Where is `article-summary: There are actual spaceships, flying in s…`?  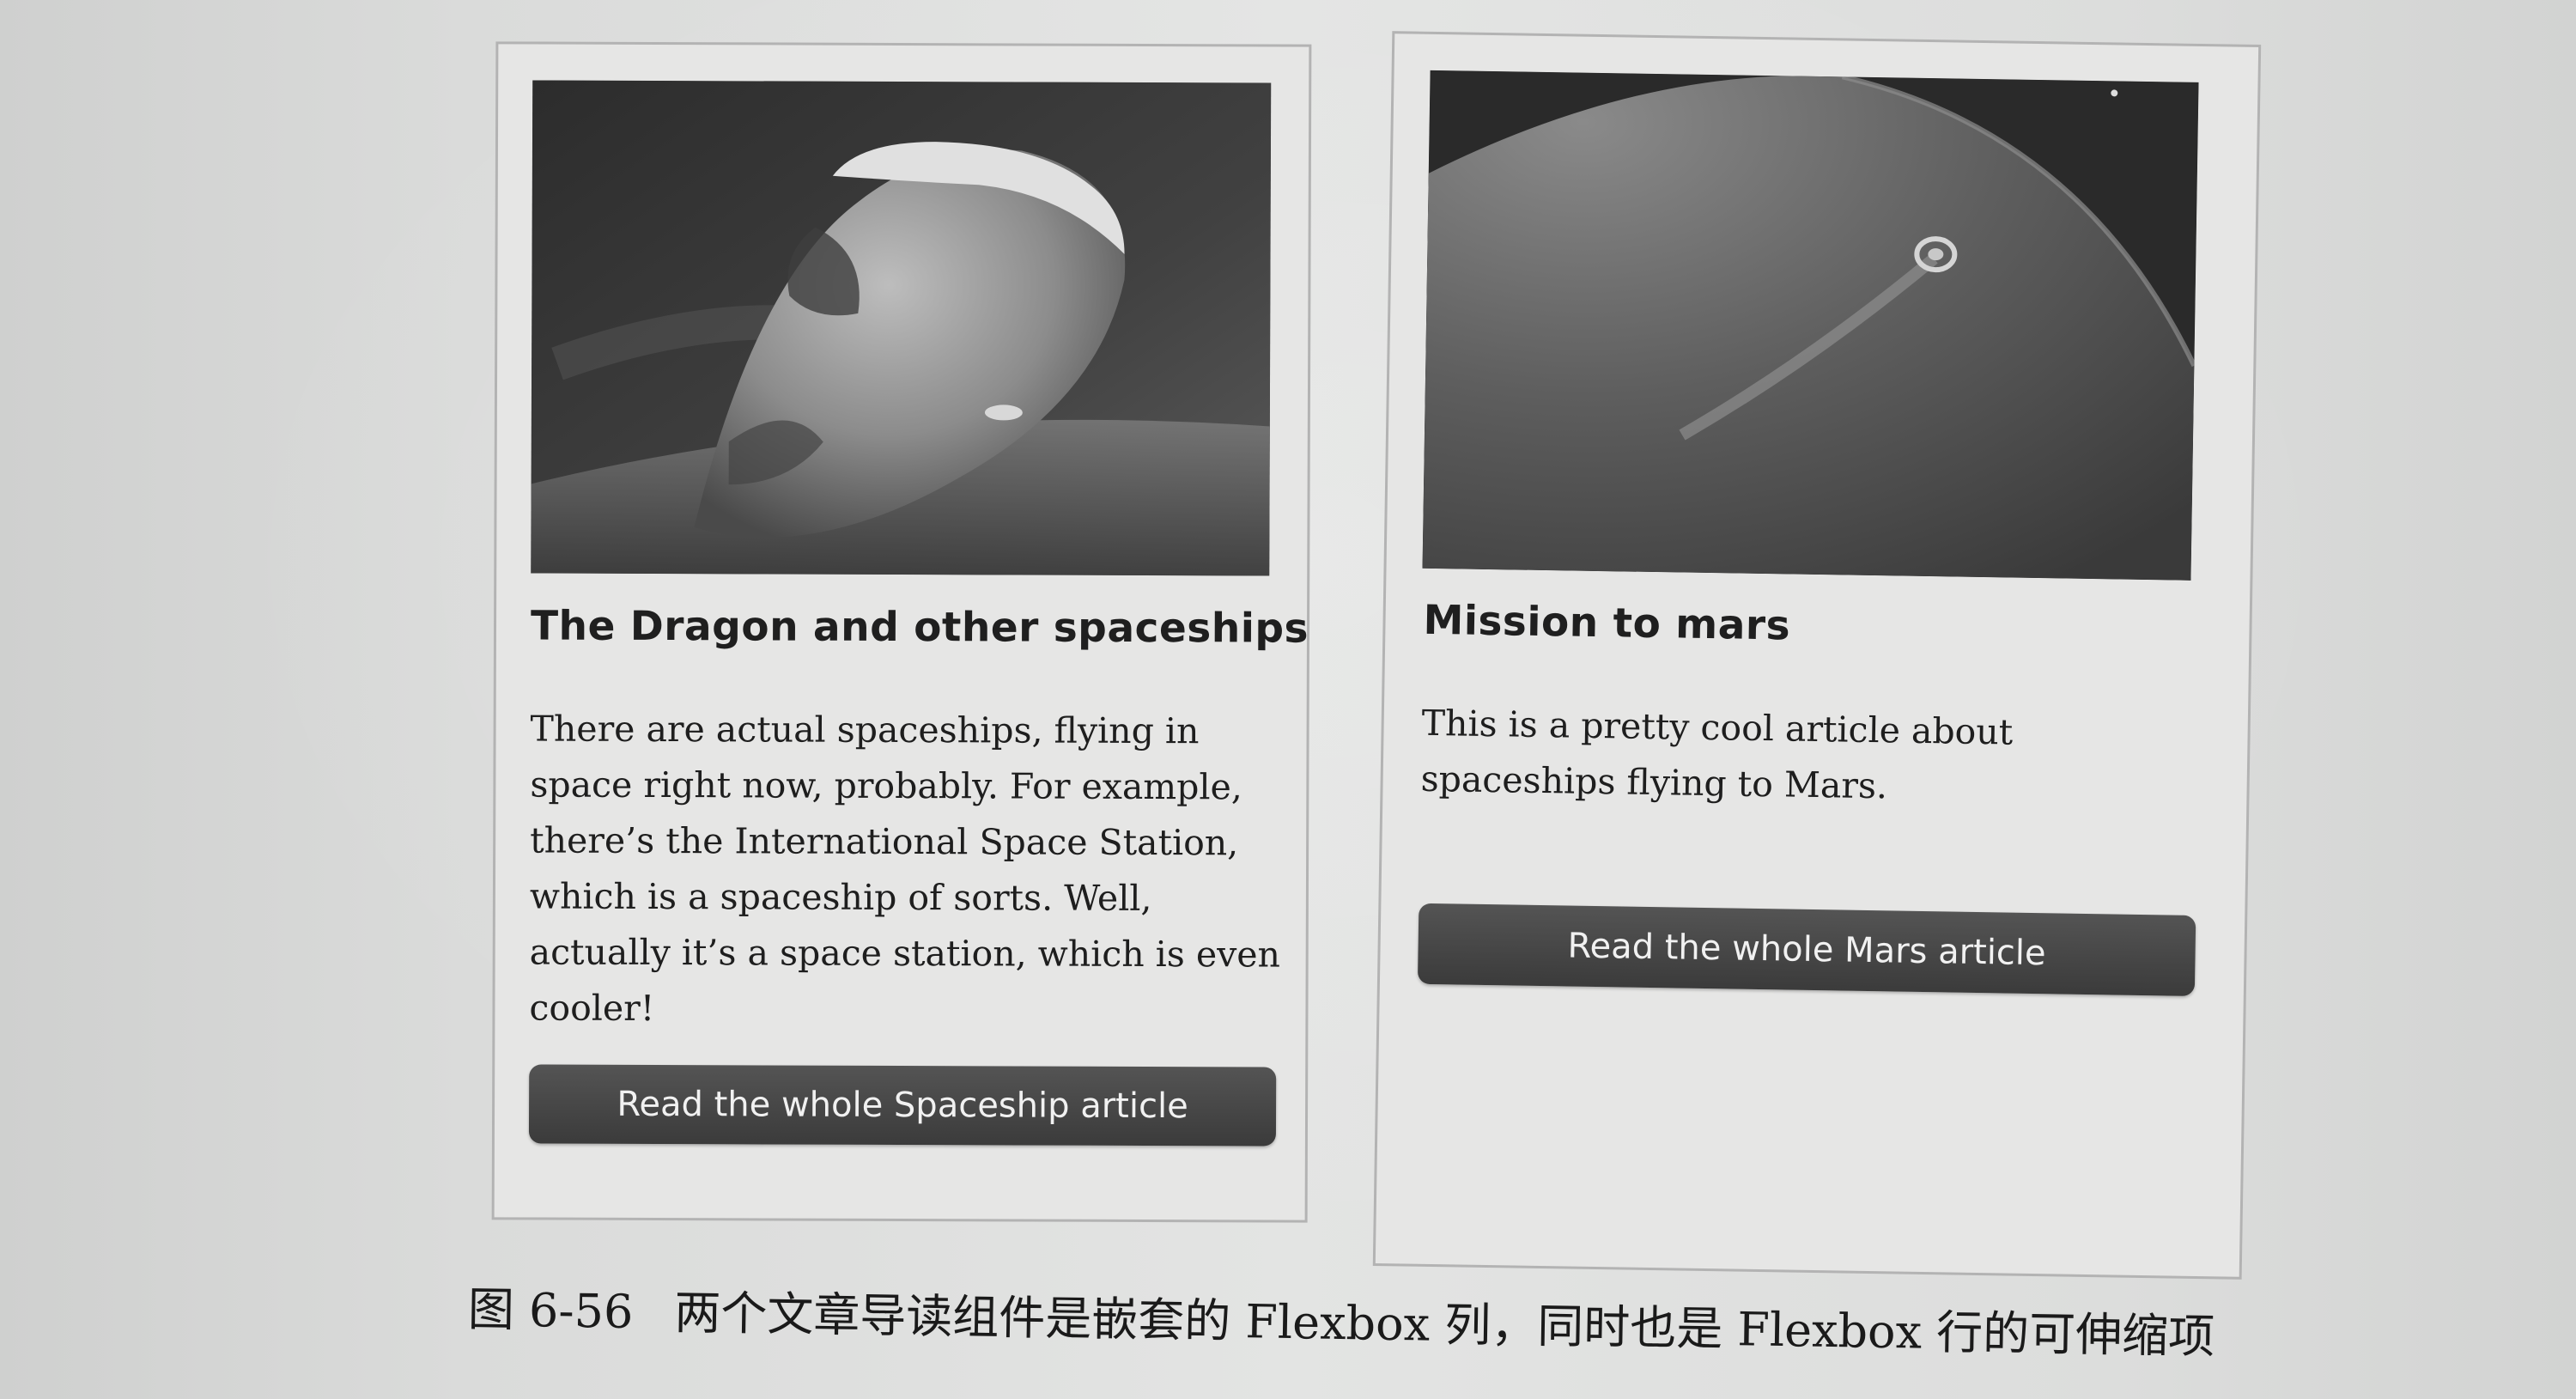
article-summary: There are actual spaceships, flying in s… is located at coordinates (905, 868).